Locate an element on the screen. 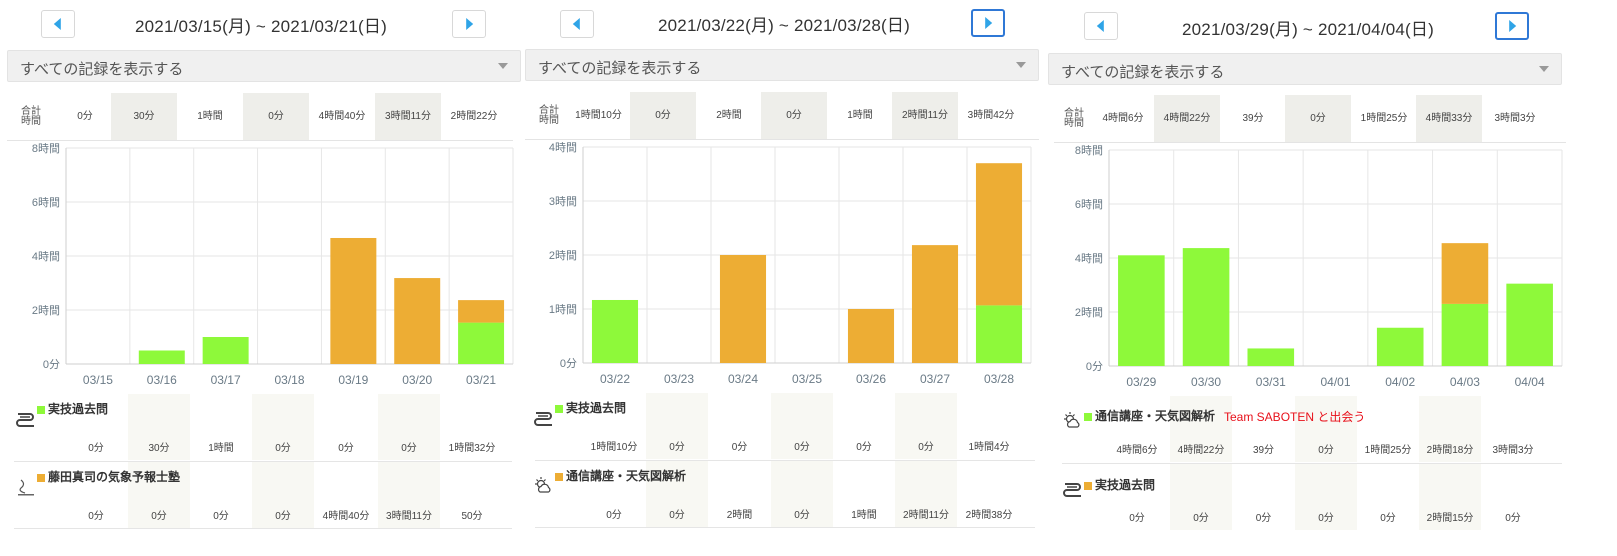  record-value: 1時間4分 is located at coordinates (989, 426).